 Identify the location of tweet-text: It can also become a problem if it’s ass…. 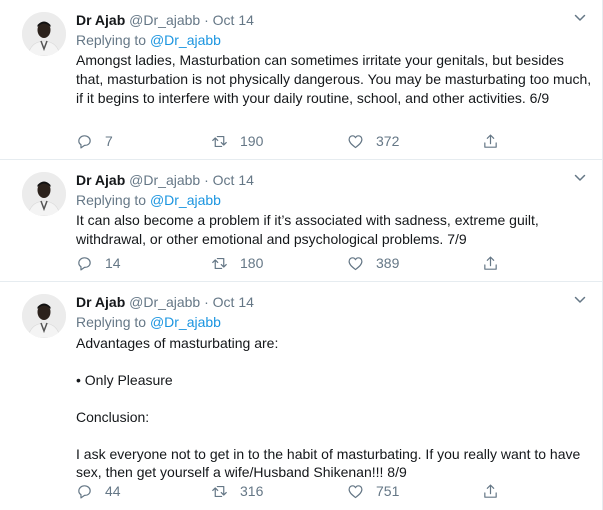
(334, 230).